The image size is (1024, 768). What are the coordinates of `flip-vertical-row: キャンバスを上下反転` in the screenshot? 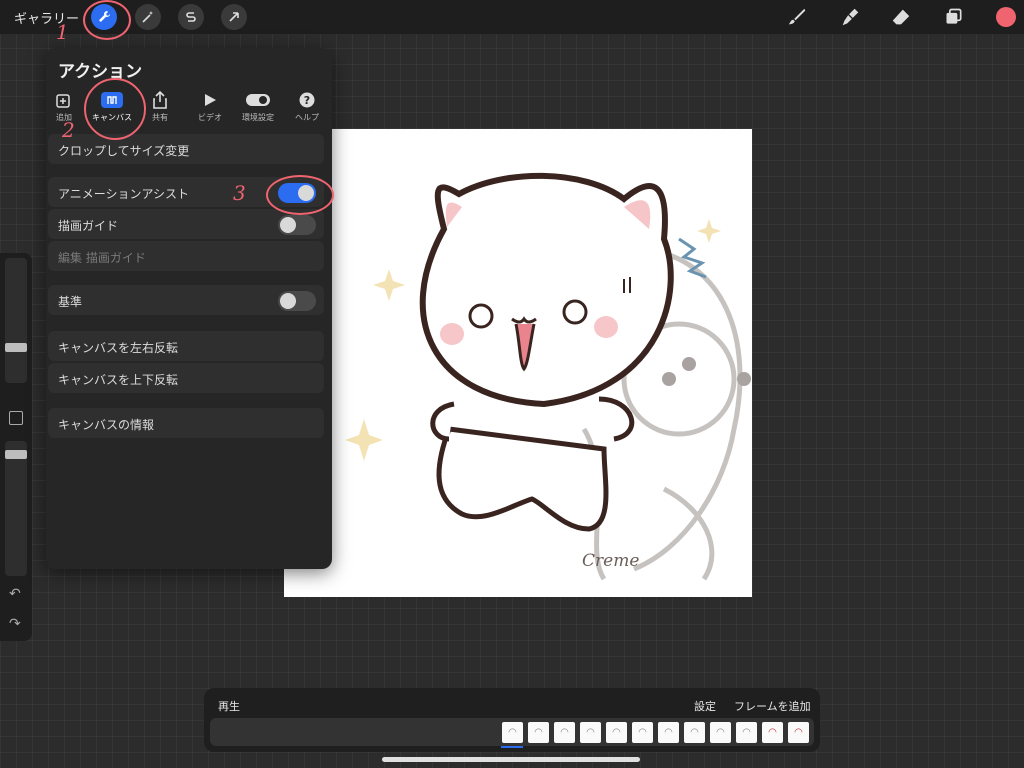 It's located at (186, 378).